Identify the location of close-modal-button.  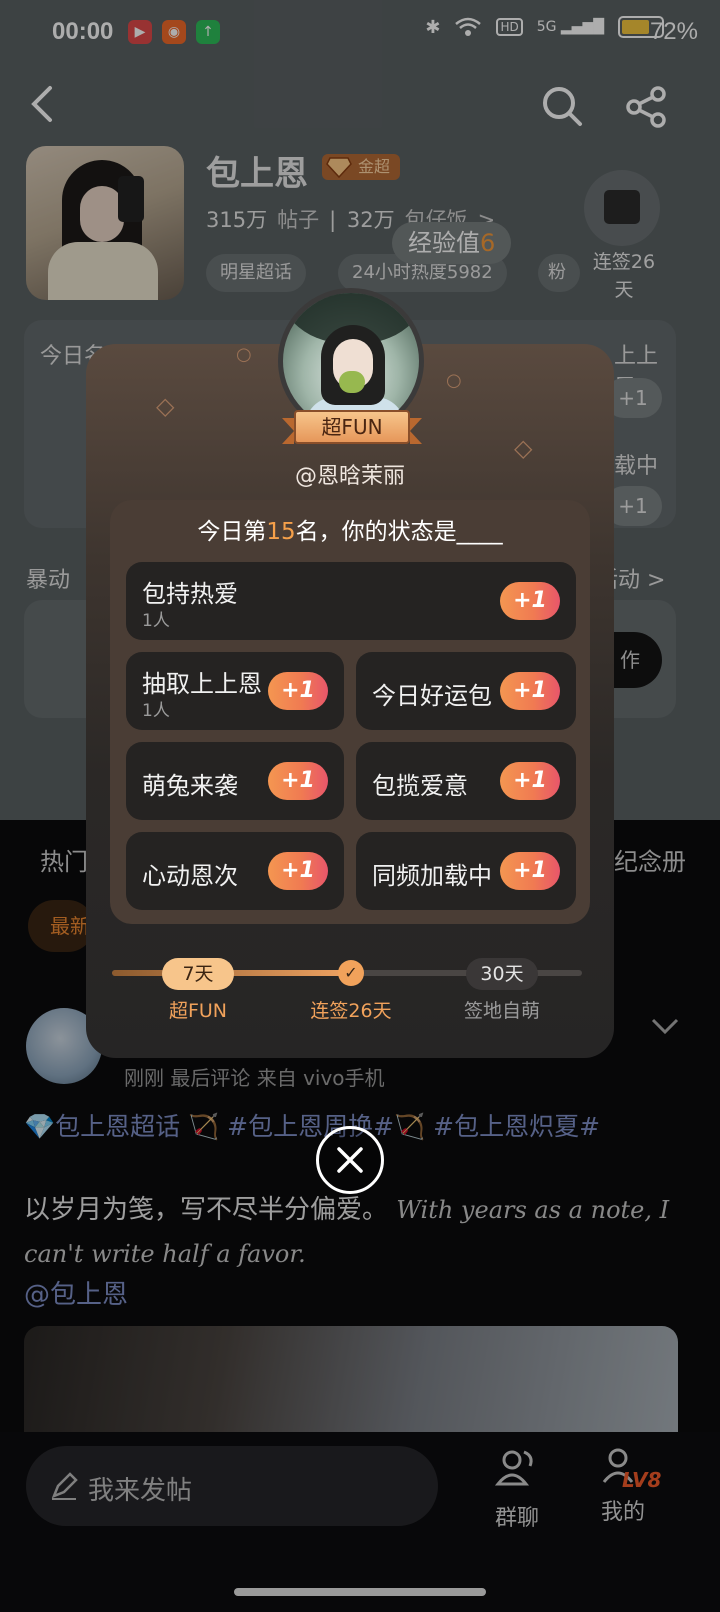
(350, 1160).